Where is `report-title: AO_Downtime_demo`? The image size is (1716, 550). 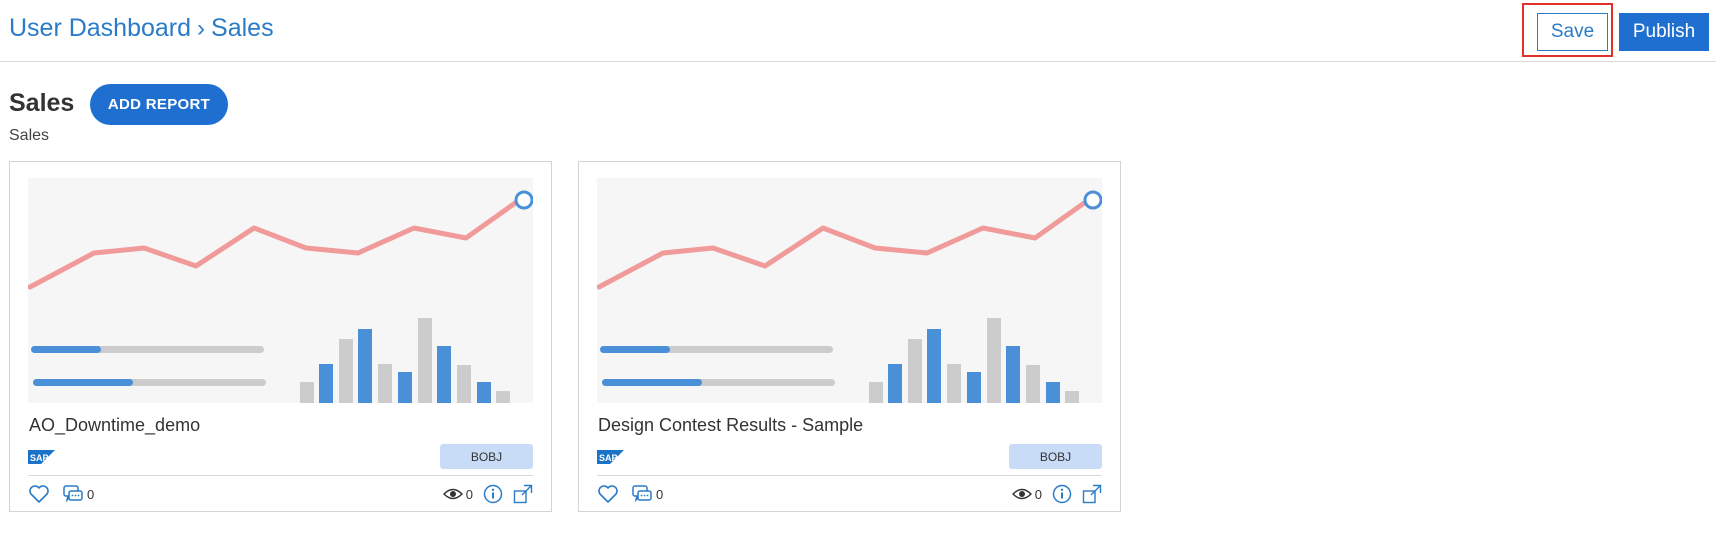 report-title: AO_Downtime_demo is located at coordinates (114, 425).